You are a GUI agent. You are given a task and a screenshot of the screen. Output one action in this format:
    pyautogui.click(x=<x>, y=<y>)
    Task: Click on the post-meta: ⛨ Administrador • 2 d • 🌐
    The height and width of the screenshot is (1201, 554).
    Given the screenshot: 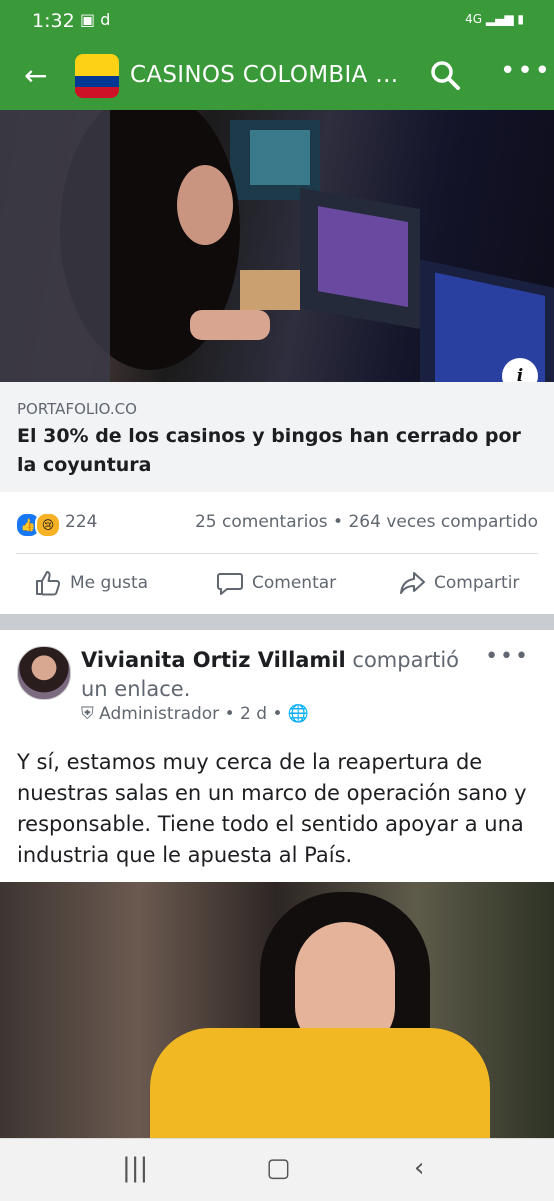 What is the action you would take?
    pyautogui.click(x=195, y=714)
    